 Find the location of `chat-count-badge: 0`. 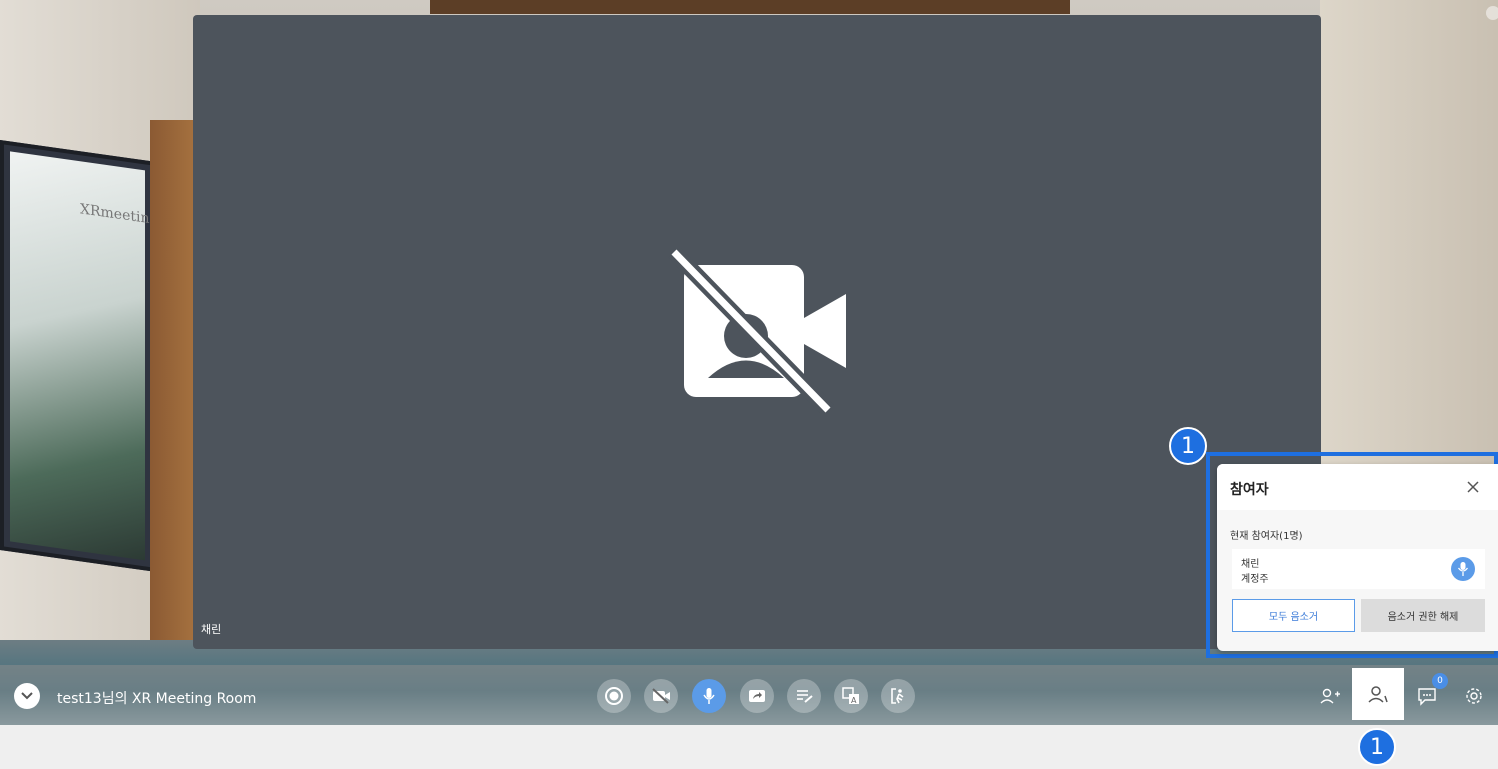

chat-count-badge: 0 is located at coordinates (1440, 681).